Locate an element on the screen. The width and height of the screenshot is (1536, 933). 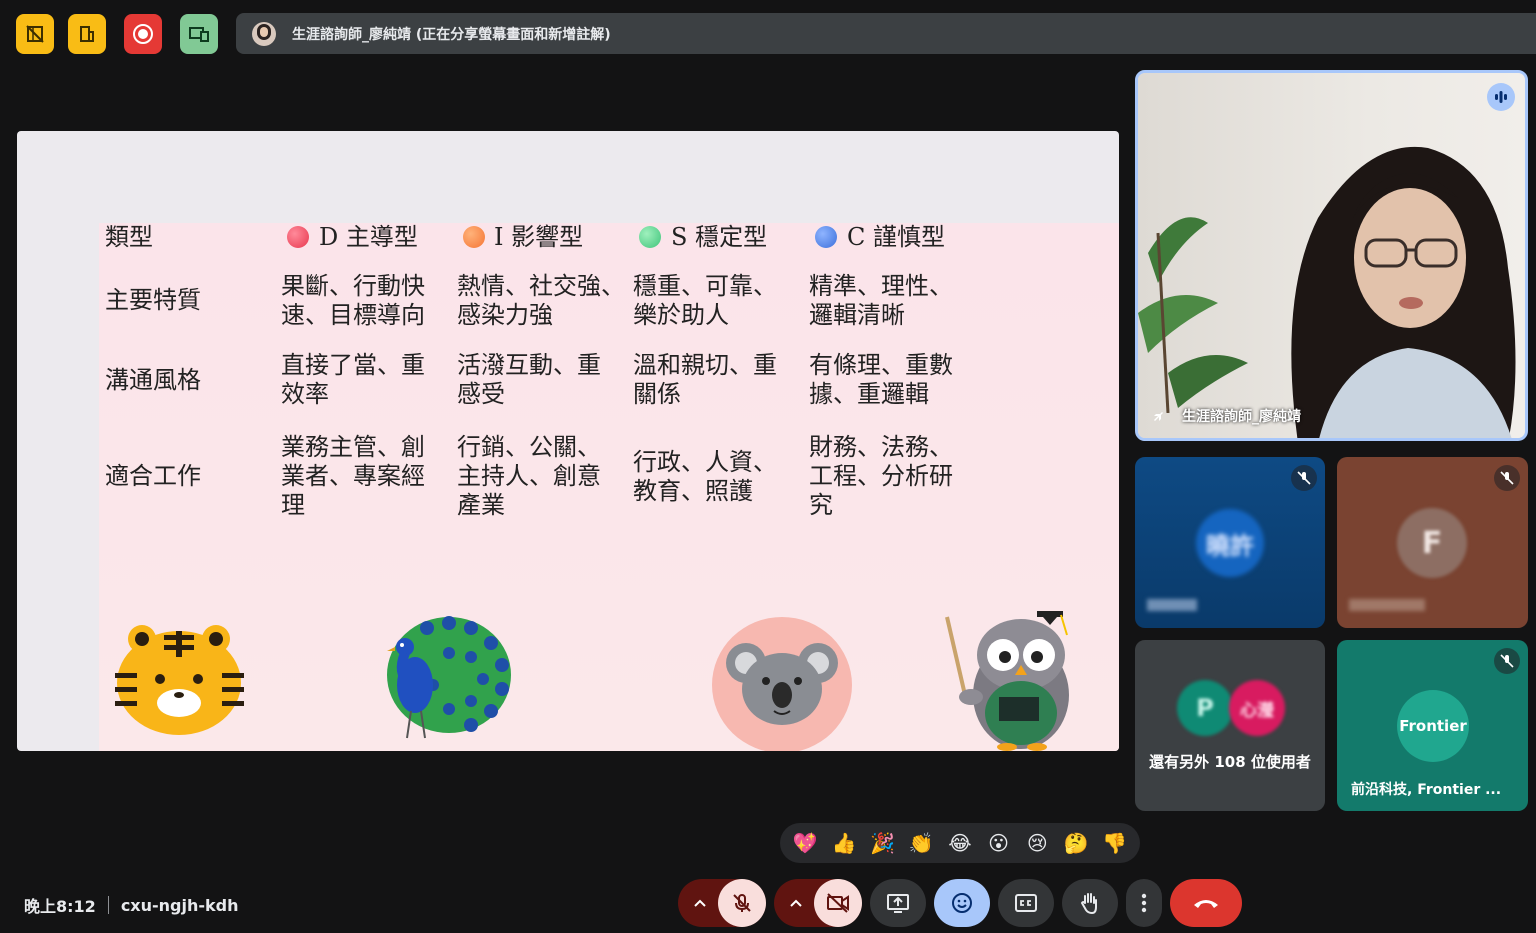
reactions-button is located at coordinates (962, 903).